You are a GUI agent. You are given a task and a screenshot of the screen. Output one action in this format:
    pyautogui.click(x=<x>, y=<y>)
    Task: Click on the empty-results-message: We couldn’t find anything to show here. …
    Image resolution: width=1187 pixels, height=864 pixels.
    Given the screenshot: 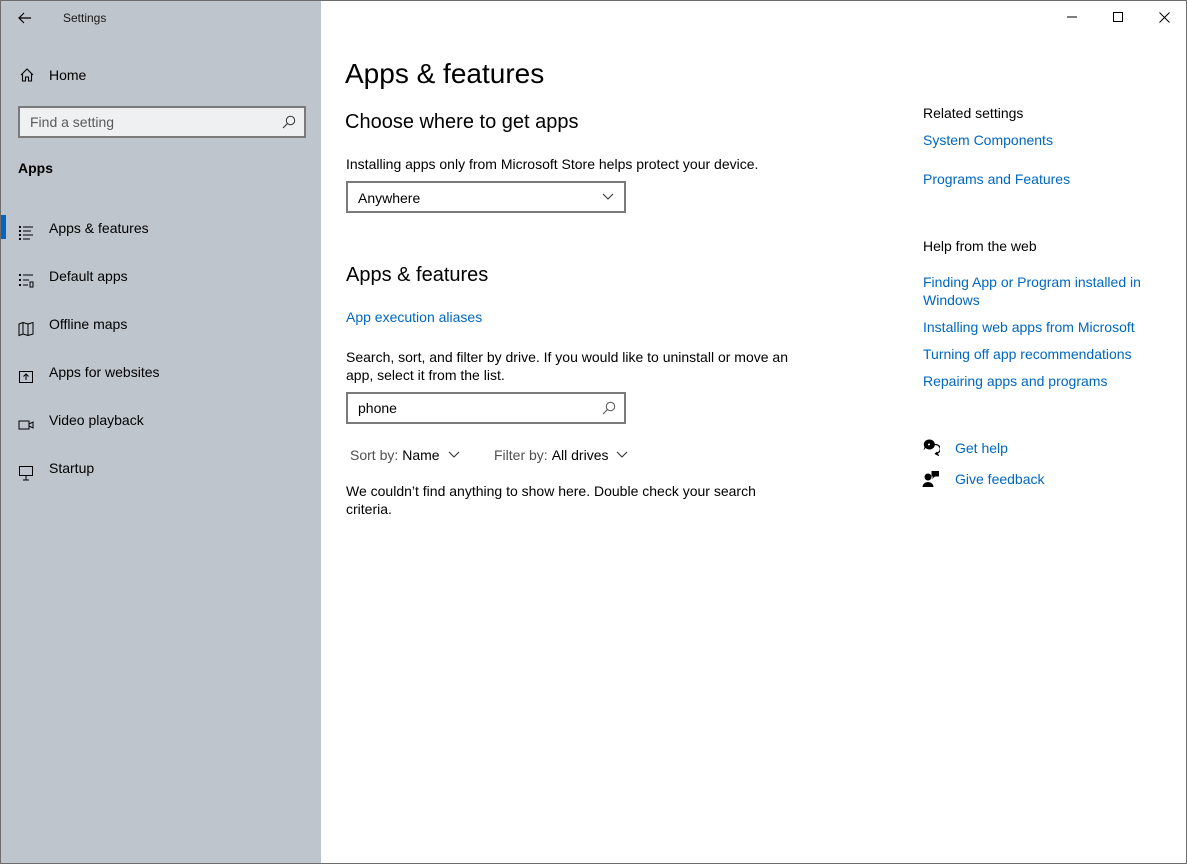 What is the action you would take?
    pyautogui.click(x=551, y=500)
    